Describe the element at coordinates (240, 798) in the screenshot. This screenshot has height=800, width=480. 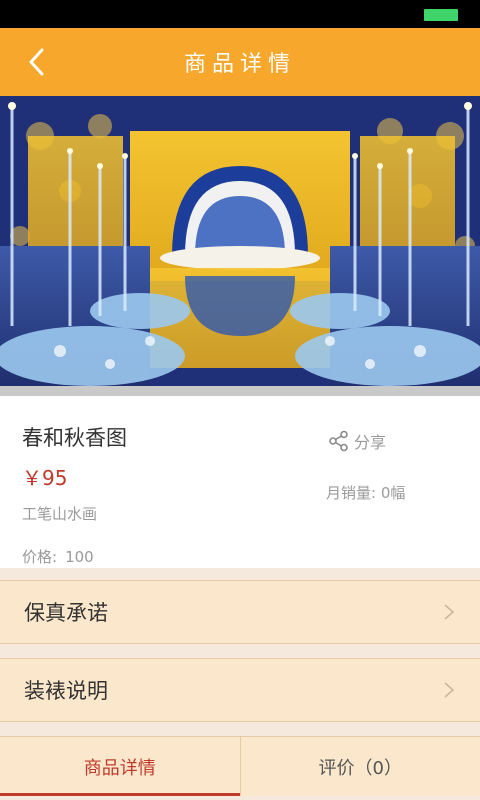
I see `bottom-spacer` at that location.